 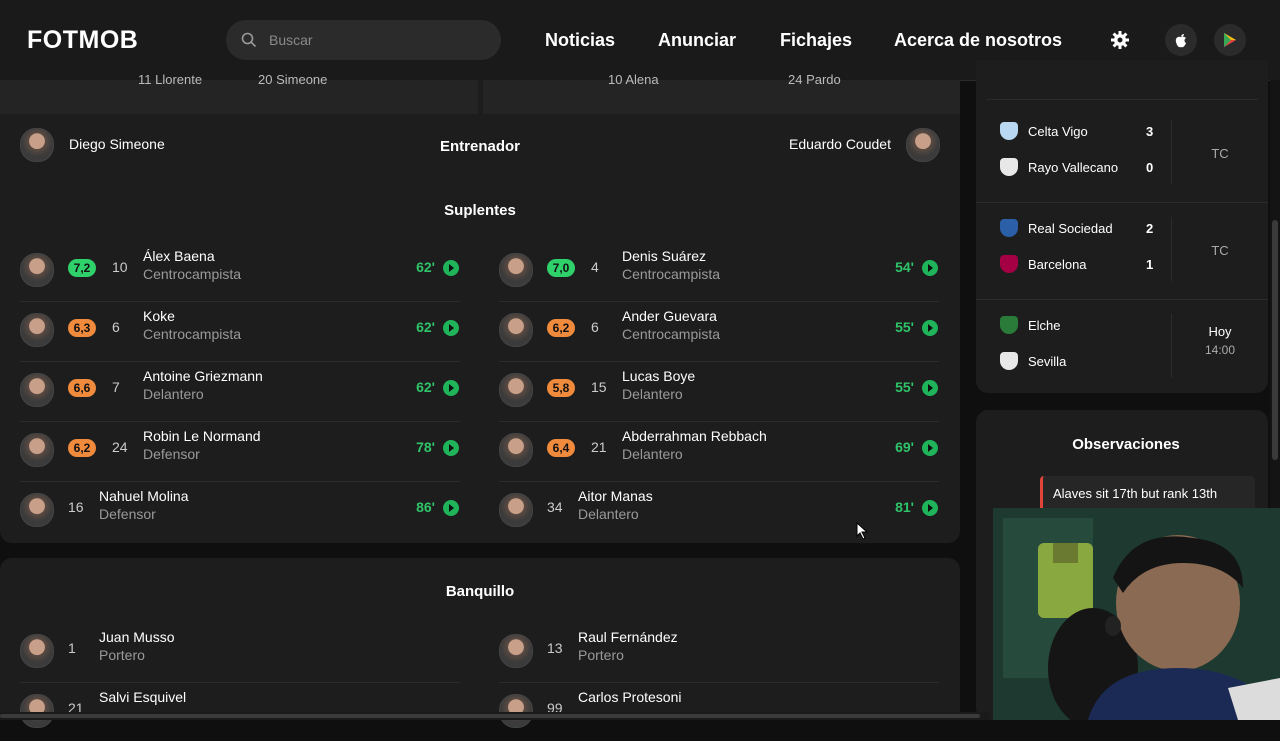 I want to click on nav-anunciar: Anunciar, so click(x=697, y=40).